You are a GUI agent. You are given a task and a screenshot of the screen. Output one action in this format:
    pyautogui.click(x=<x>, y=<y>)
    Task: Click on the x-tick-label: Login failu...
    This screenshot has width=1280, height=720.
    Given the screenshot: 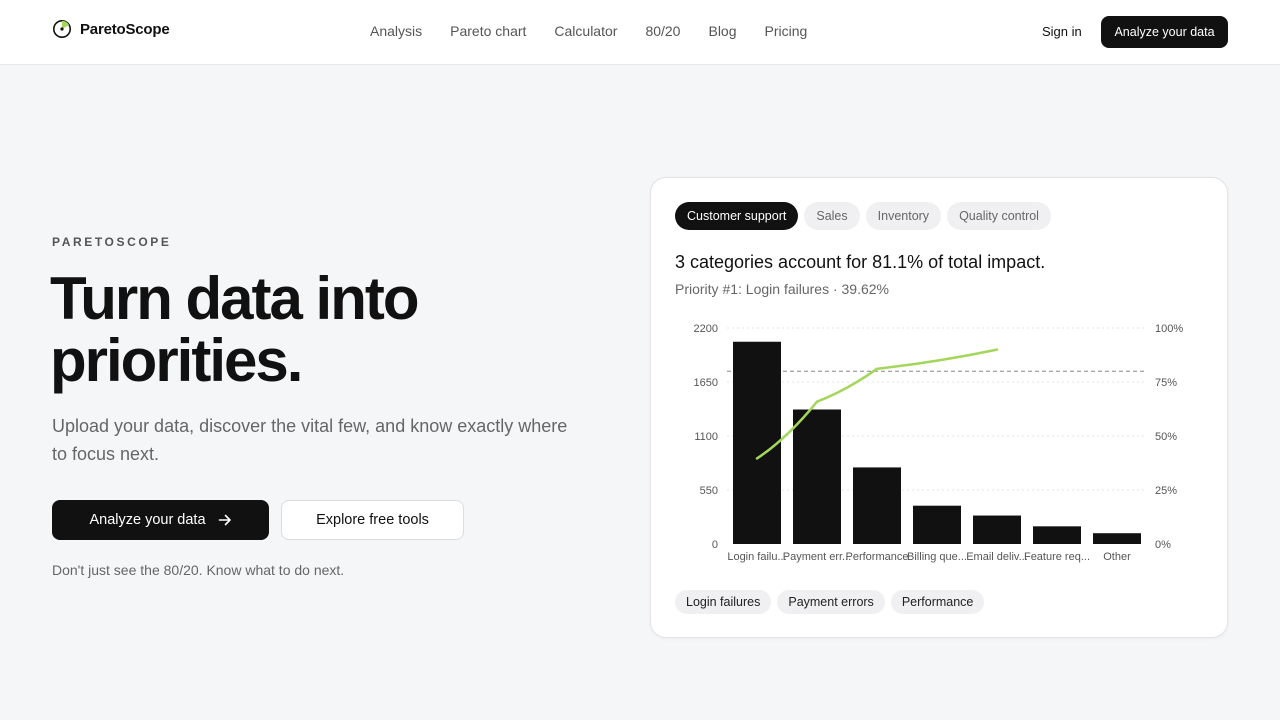 What is the action you would take?
    pyautogui.click(x=756, y=557)
    